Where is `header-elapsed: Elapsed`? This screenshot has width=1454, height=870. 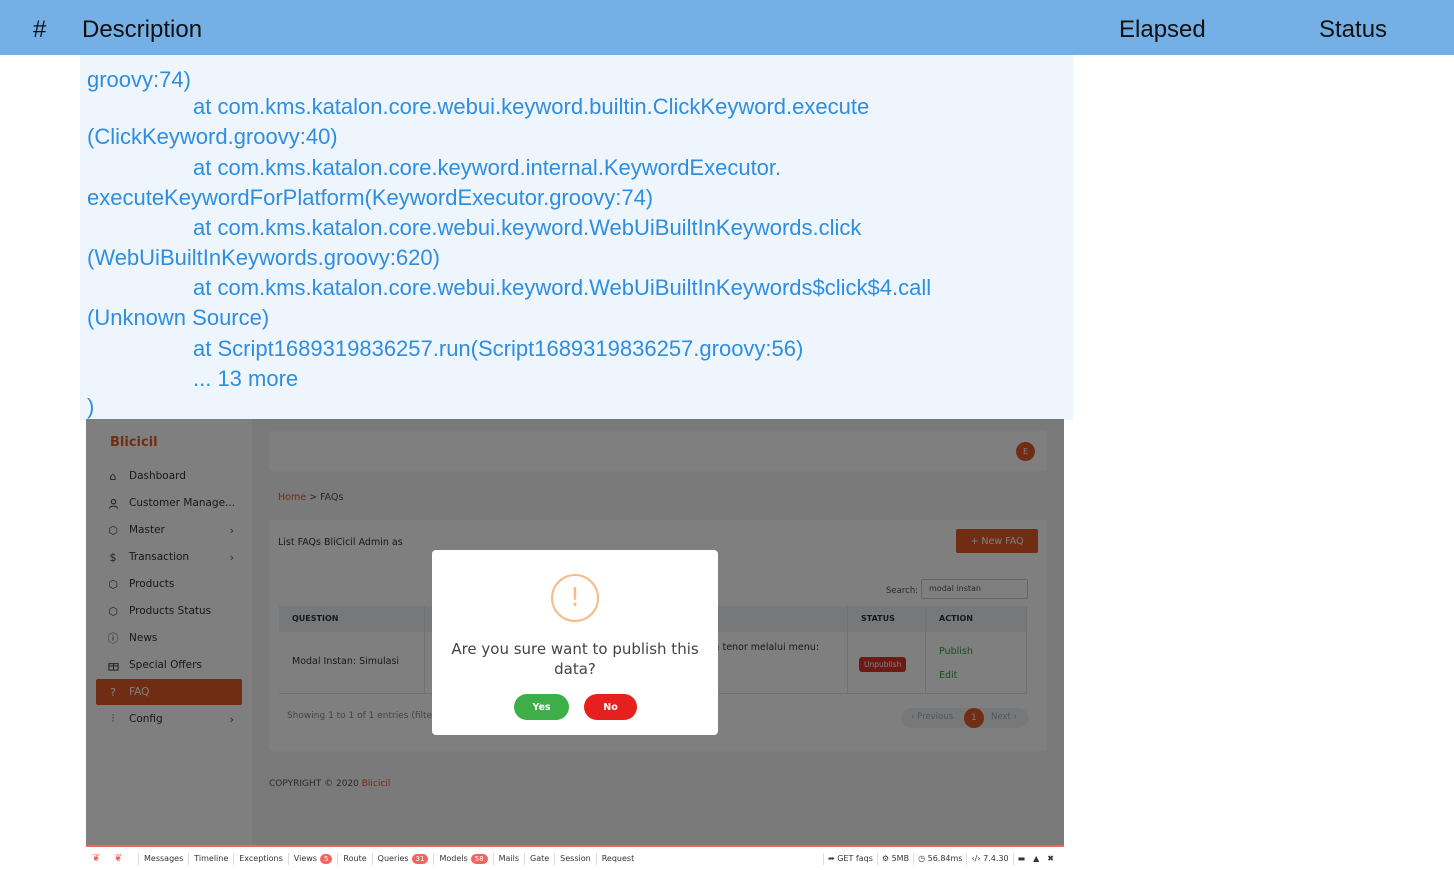 header-elapsed: Elapsed is located at coordinates (1162, 29).